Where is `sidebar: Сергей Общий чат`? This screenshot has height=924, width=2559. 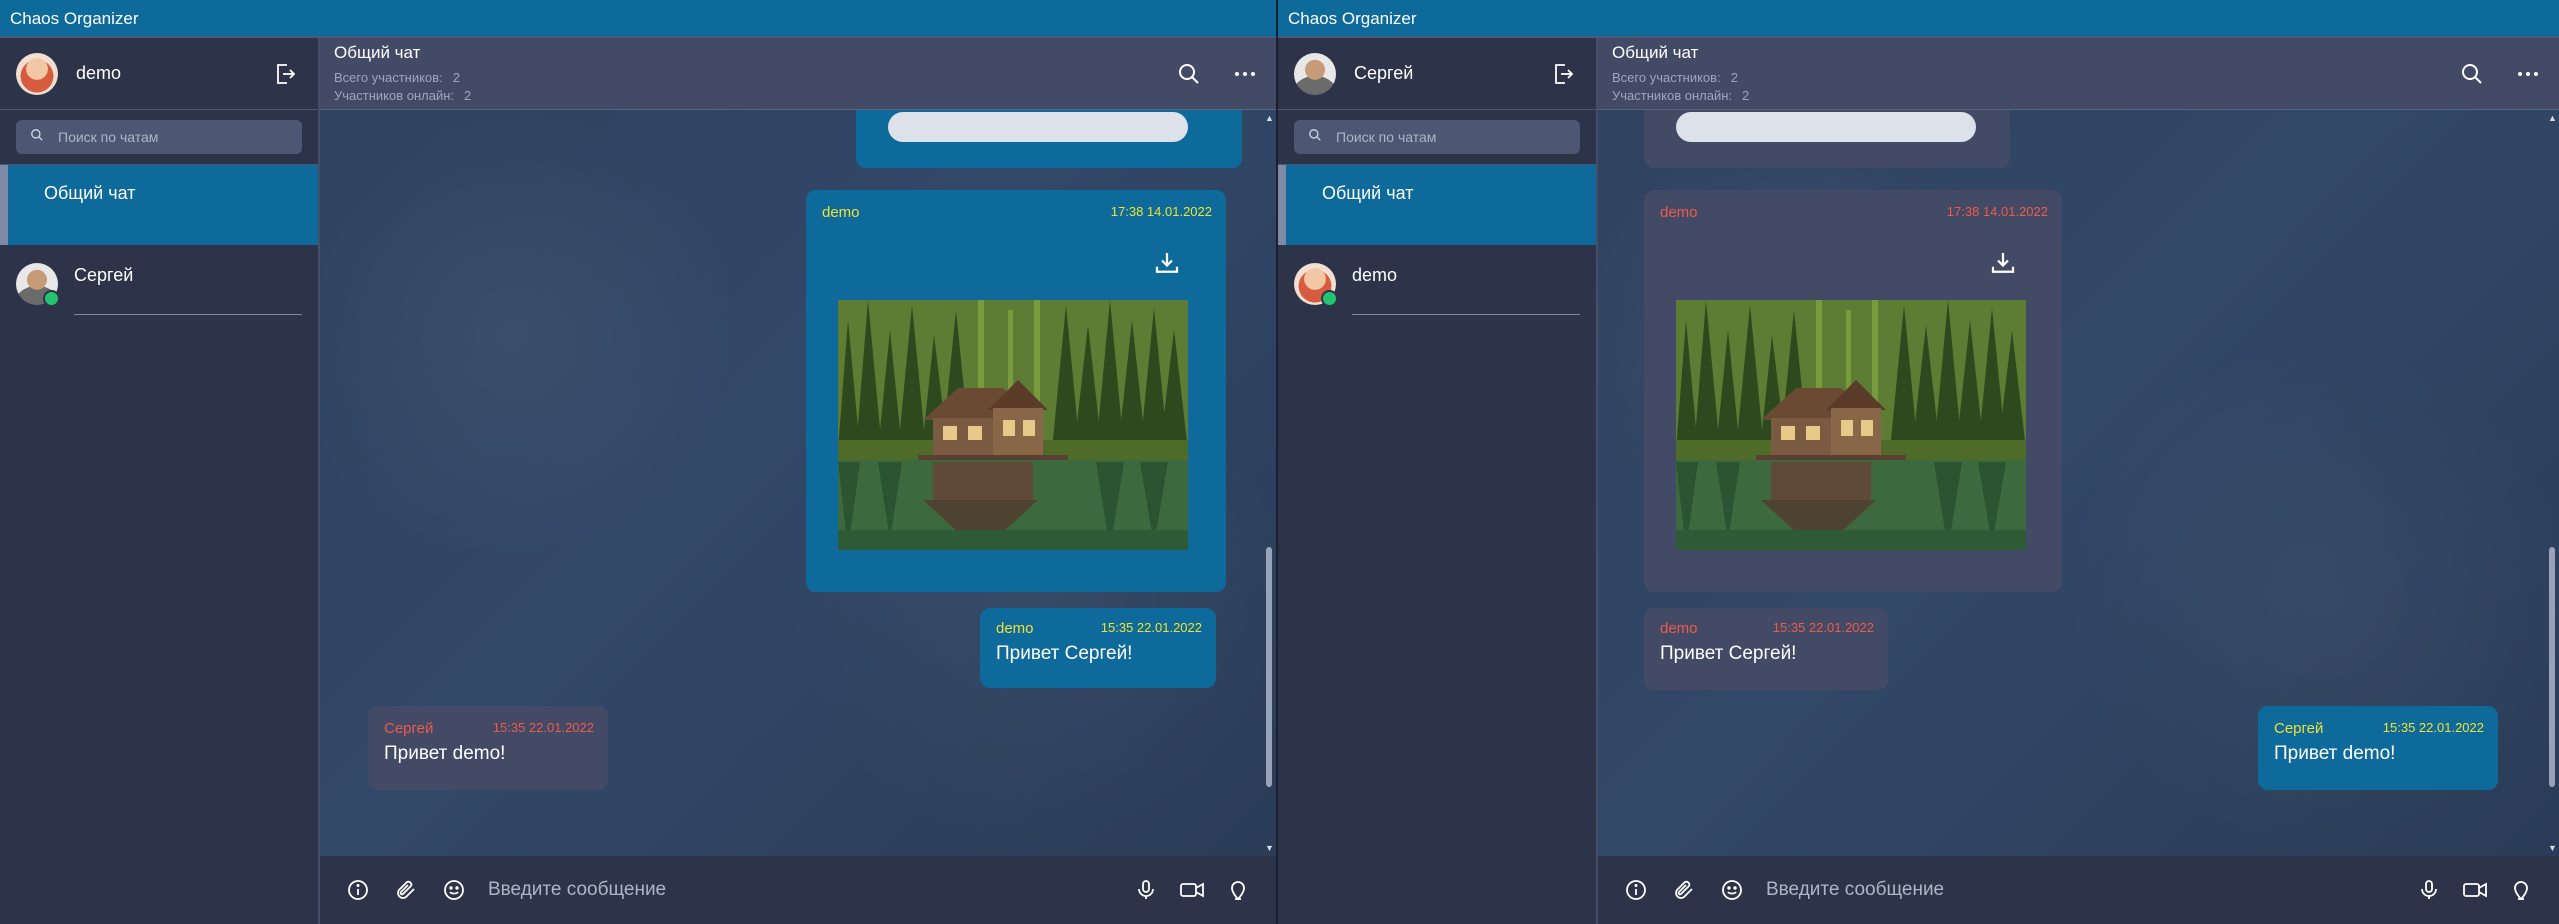
sidebar: Сергей Общий чат is located at coordinates (1438, 481).